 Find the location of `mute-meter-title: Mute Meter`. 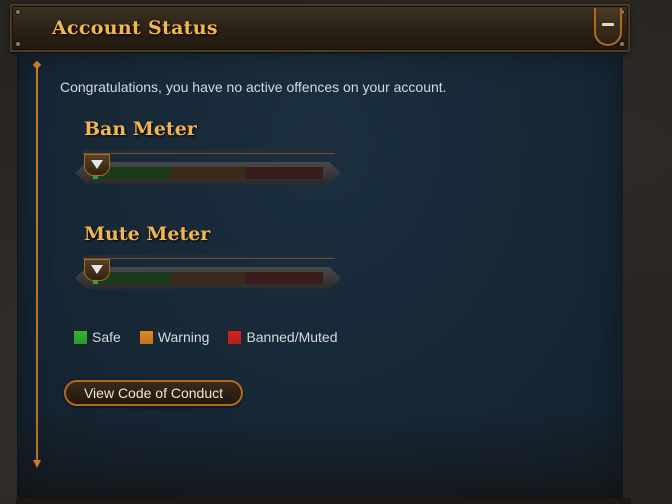

mute-meter-title: Mute Meter is located at coordinates (147, 234).